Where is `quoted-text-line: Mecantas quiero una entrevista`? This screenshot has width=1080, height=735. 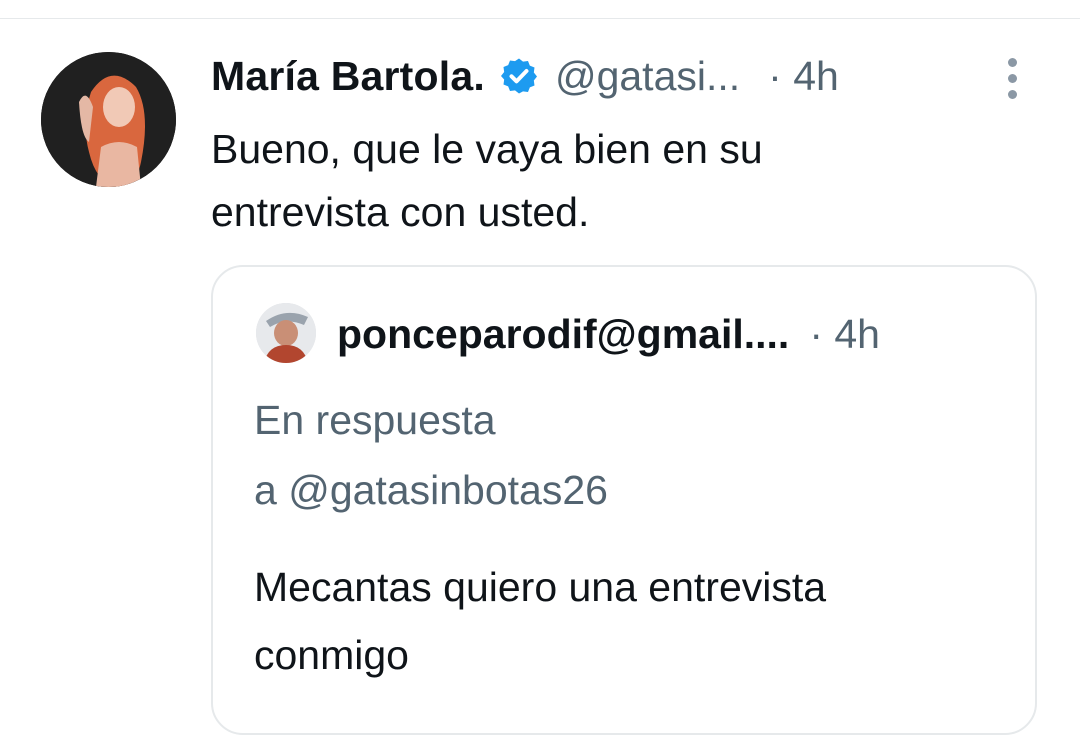 quoted-text-line: Mecantas quiero una entrevista is located at coordinates (540, 587).